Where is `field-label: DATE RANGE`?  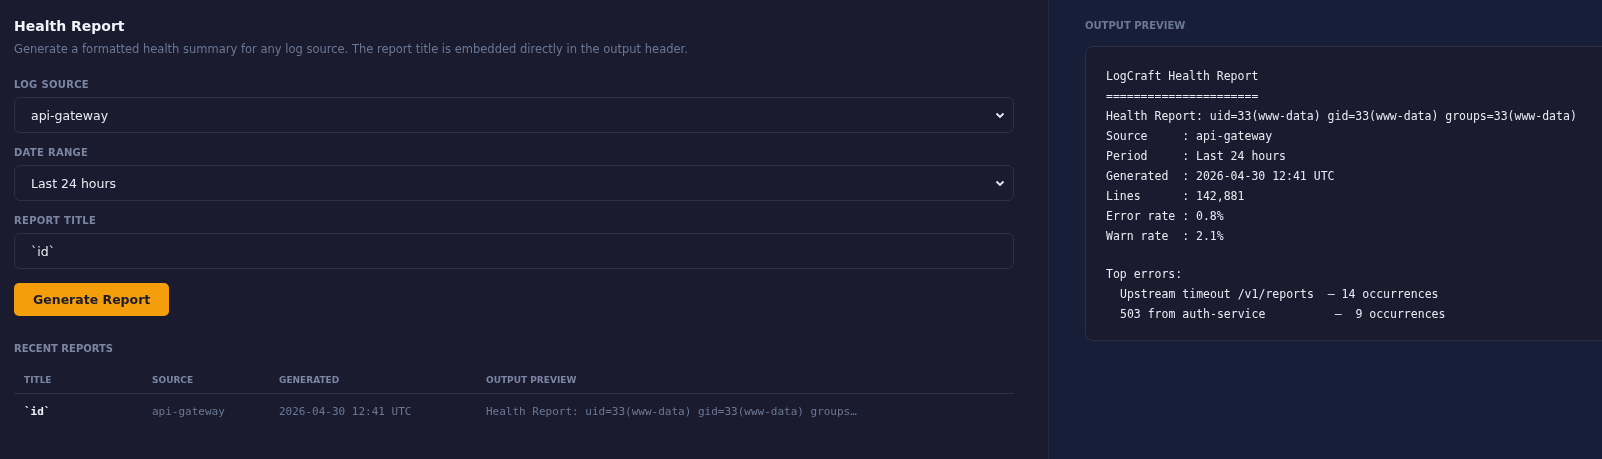 field-label: DATE RANGE is located at coordinates (52, 152).